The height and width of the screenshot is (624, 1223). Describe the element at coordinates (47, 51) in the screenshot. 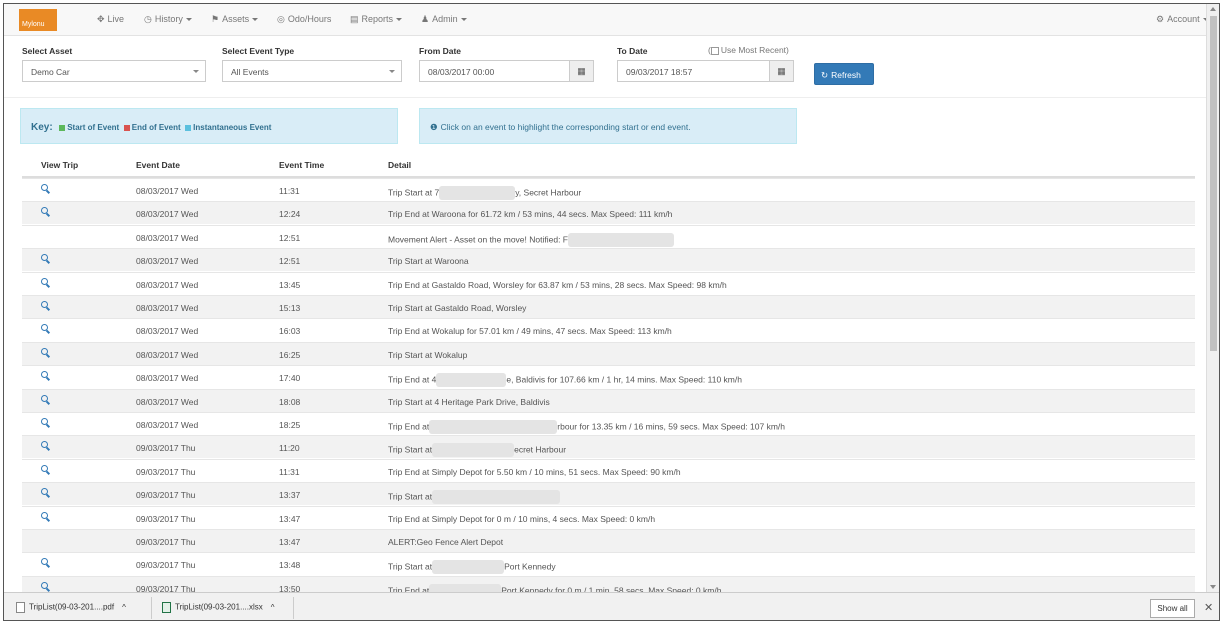

I see `asset-label: Select Asset` at that location.